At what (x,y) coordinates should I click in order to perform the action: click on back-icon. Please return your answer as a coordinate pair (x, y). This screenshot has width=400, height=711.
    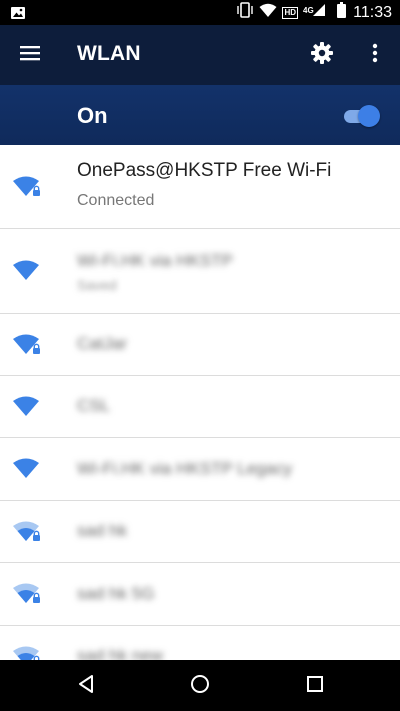
    Looking at the image, I should click on (86, 686).